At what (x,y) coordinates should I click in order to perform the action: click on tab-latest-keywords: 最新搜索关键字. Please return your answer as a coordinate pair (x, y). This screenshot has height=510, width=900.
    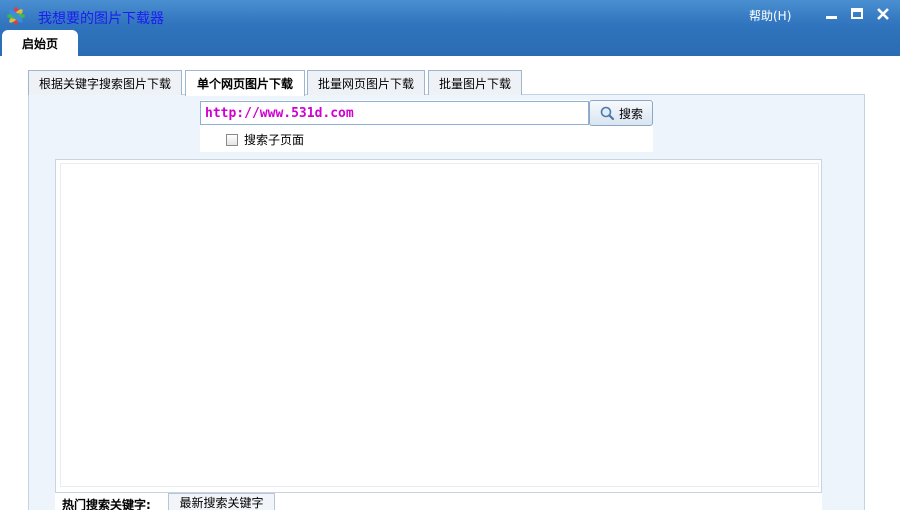
    Looking at the image, I should click on (221, 501).